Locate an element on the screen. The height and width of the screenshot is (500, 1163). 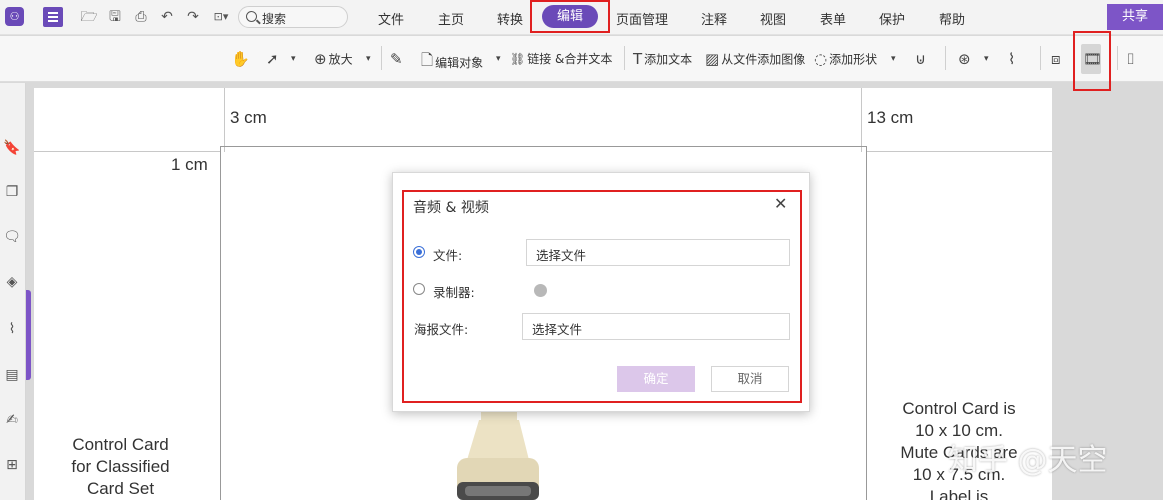
file-select-field: 选择文件 is located at coordinates (658, 252).